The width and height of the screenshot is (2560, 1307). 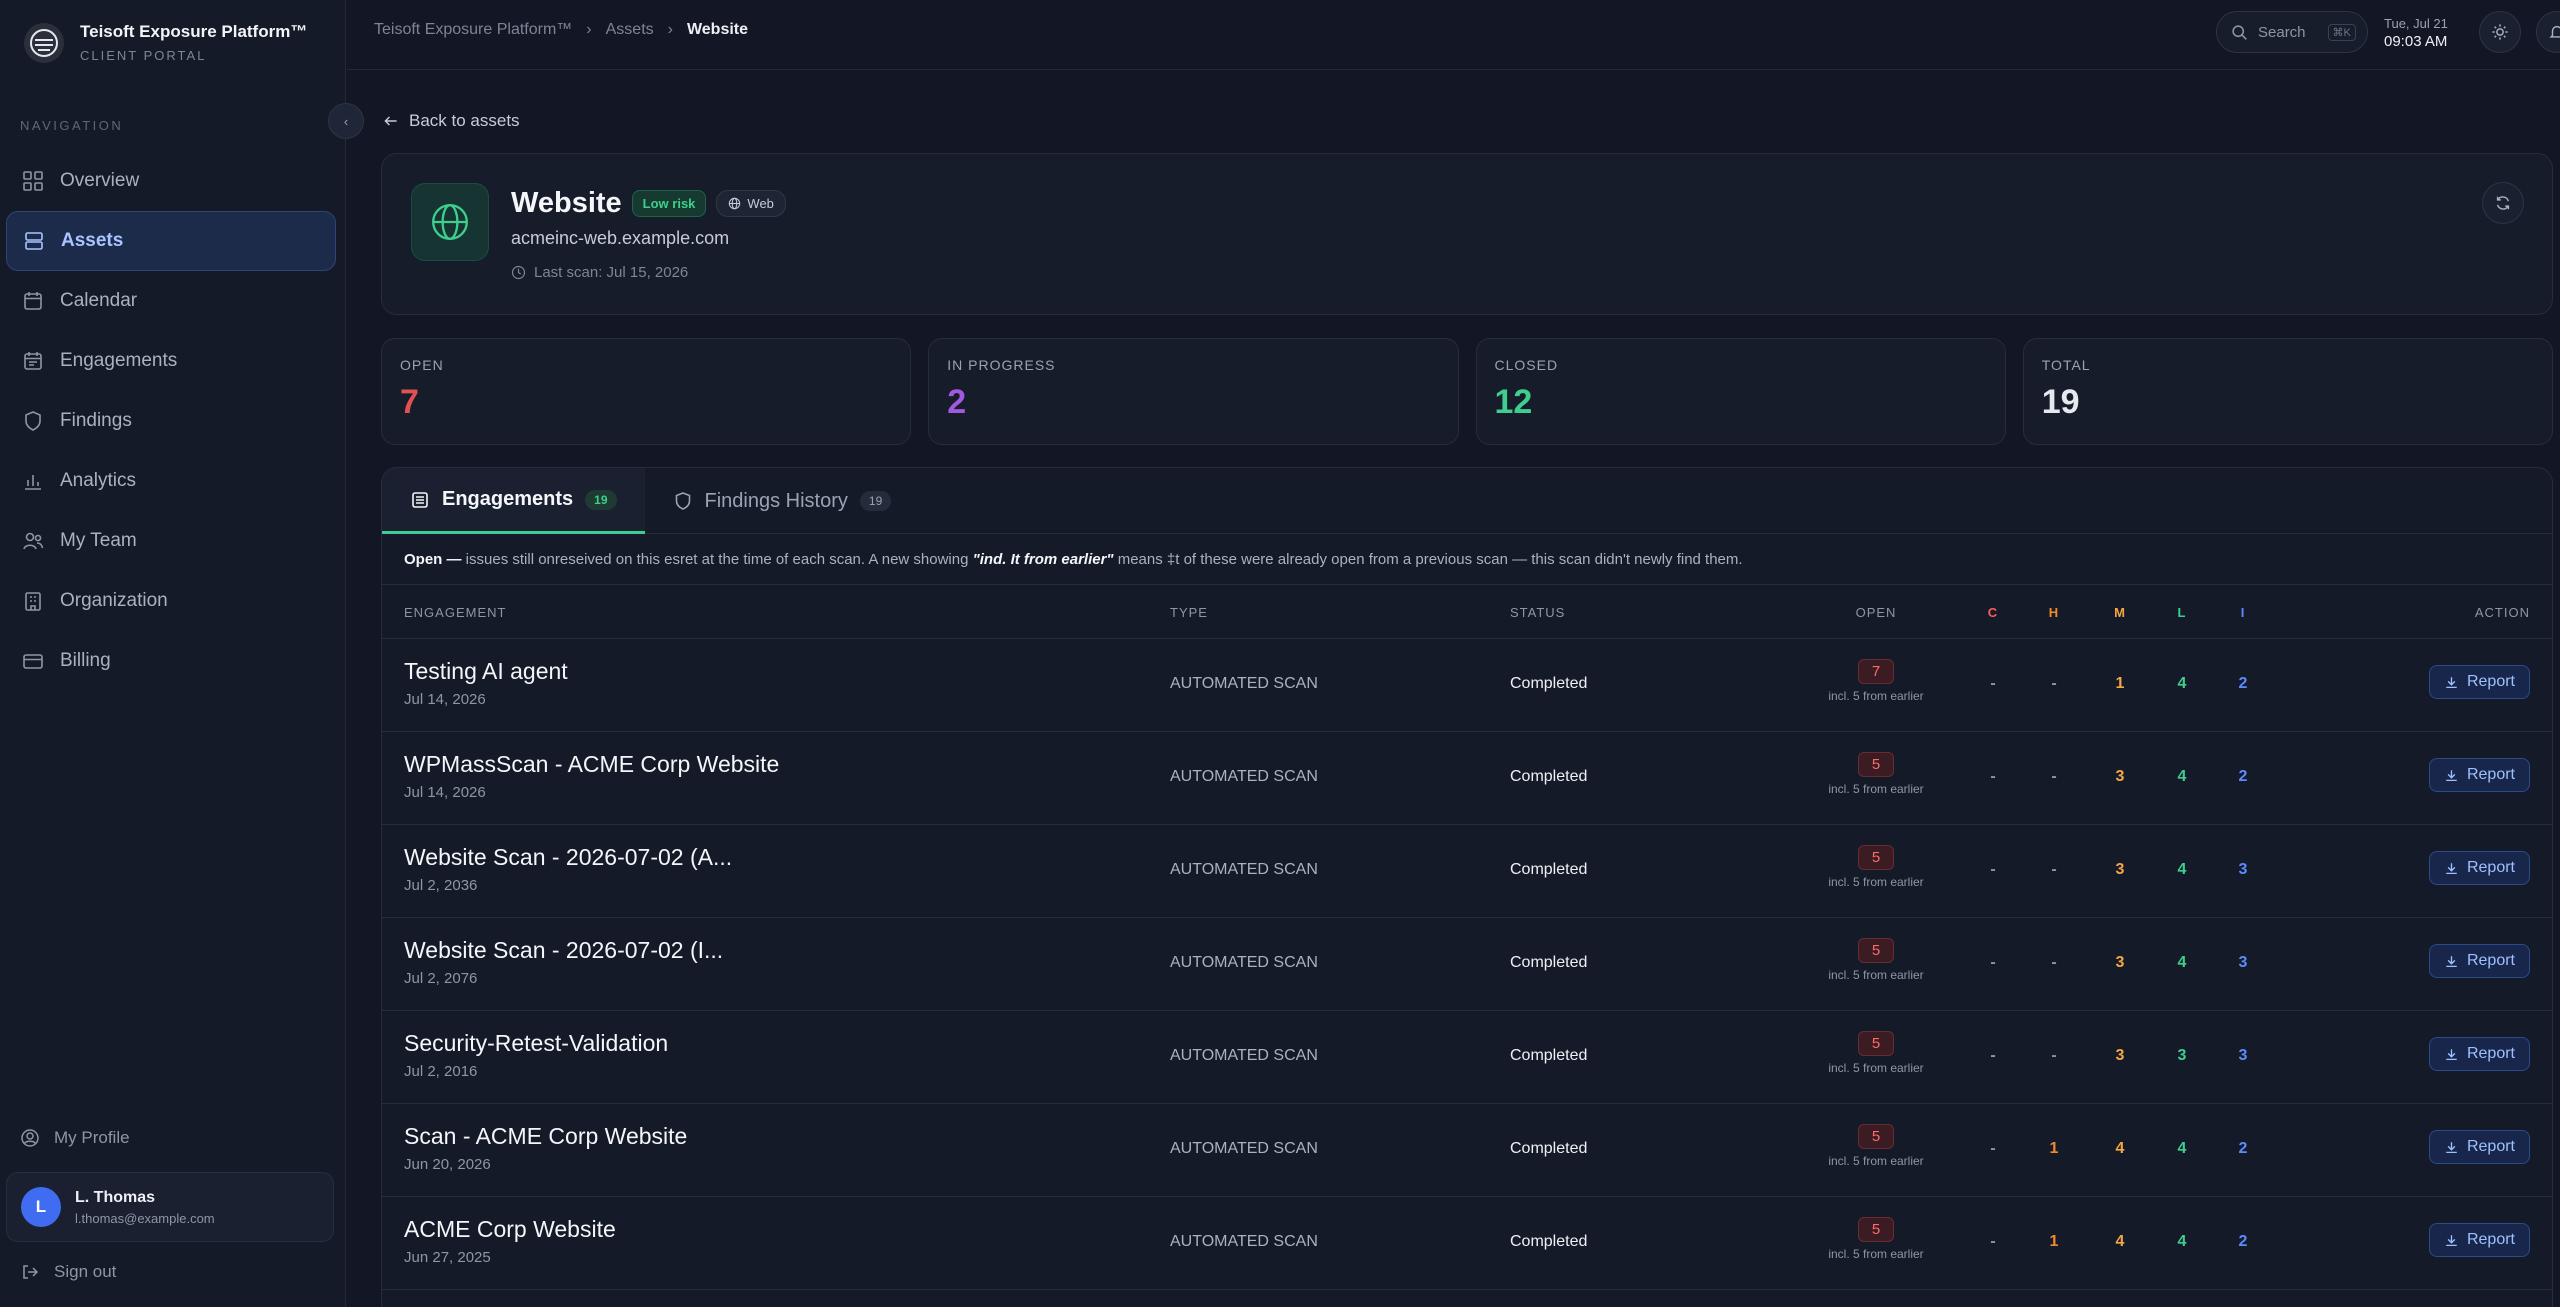 I want to click on engagement-cell: Scan - ACME Corp Website Jun 20, 2026, so click(x=545, y=1148).